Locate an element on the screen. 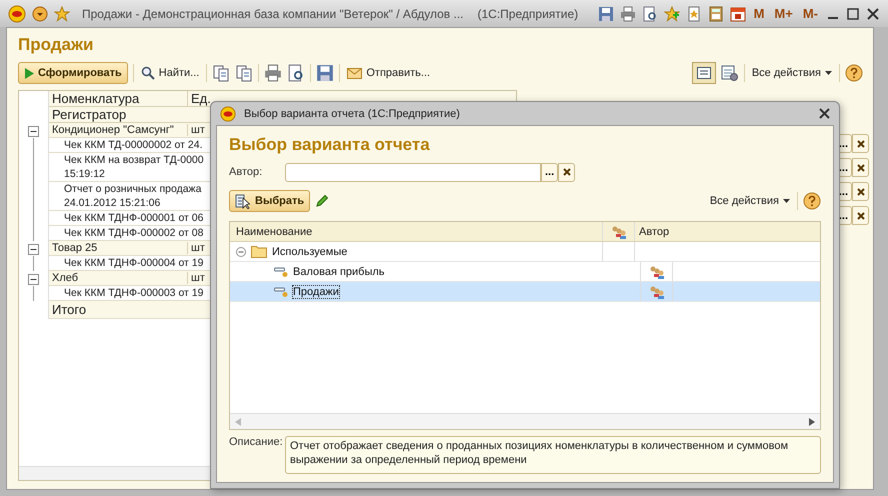  select-variant-button: Выбрать is located at coordinates (269, 201).